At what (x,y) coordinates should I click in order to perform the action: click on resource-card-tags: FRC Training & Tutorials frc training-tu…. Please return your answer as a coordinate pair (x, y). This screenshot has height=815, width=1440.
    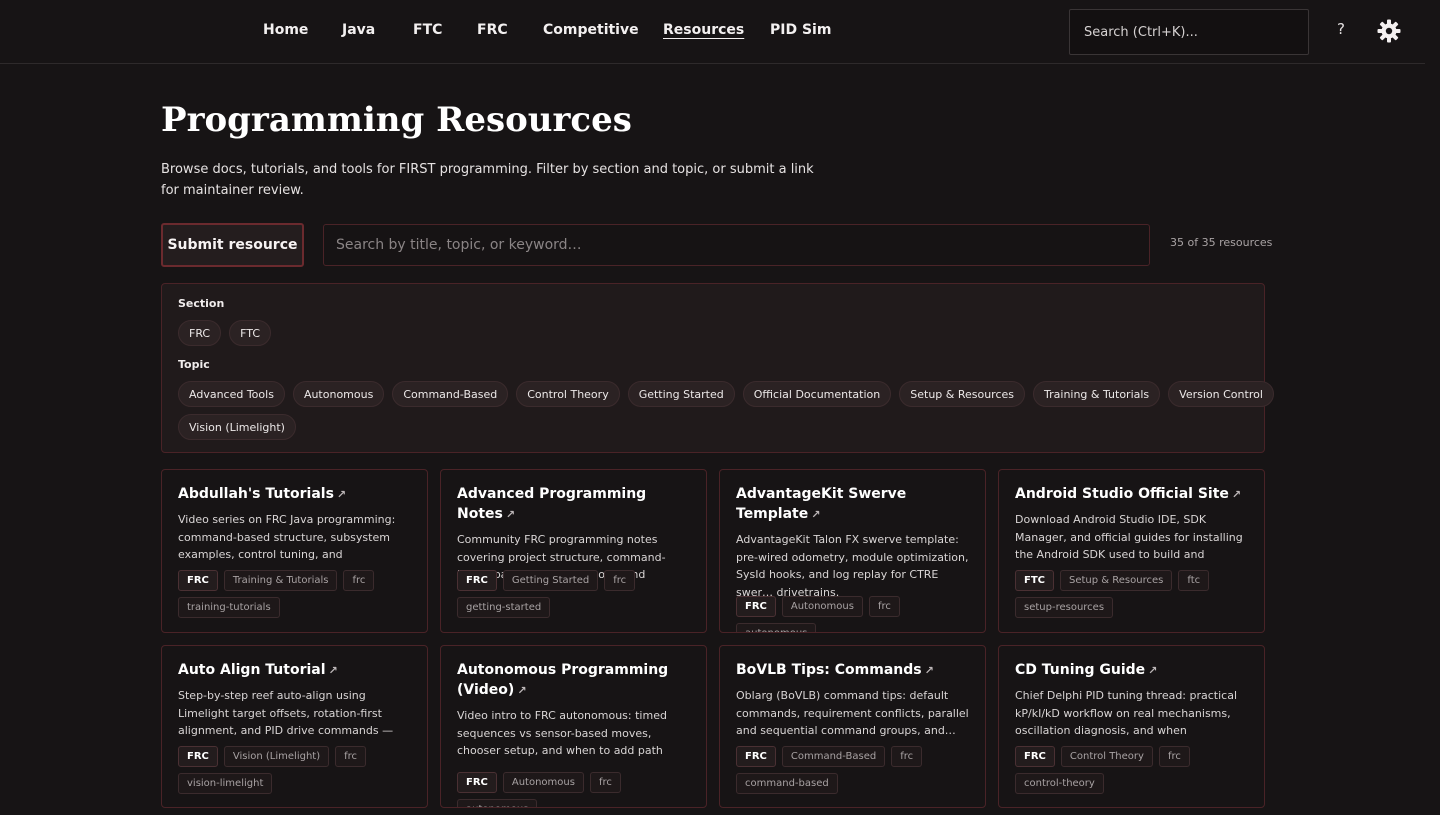
    Looking at the image, I should click on (296, 594).